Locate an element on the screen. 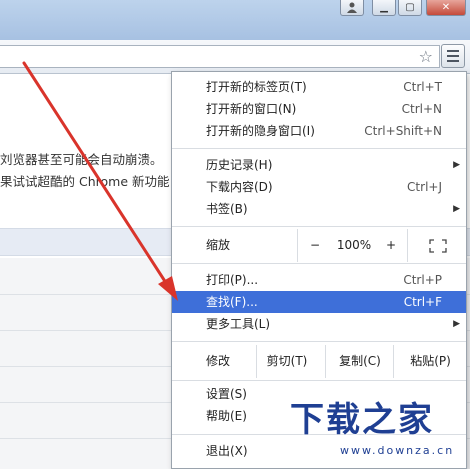 The width and height of the screenshot is (470, 469). watermark-url: www.downza.cn is located at coordinates (397, 450).